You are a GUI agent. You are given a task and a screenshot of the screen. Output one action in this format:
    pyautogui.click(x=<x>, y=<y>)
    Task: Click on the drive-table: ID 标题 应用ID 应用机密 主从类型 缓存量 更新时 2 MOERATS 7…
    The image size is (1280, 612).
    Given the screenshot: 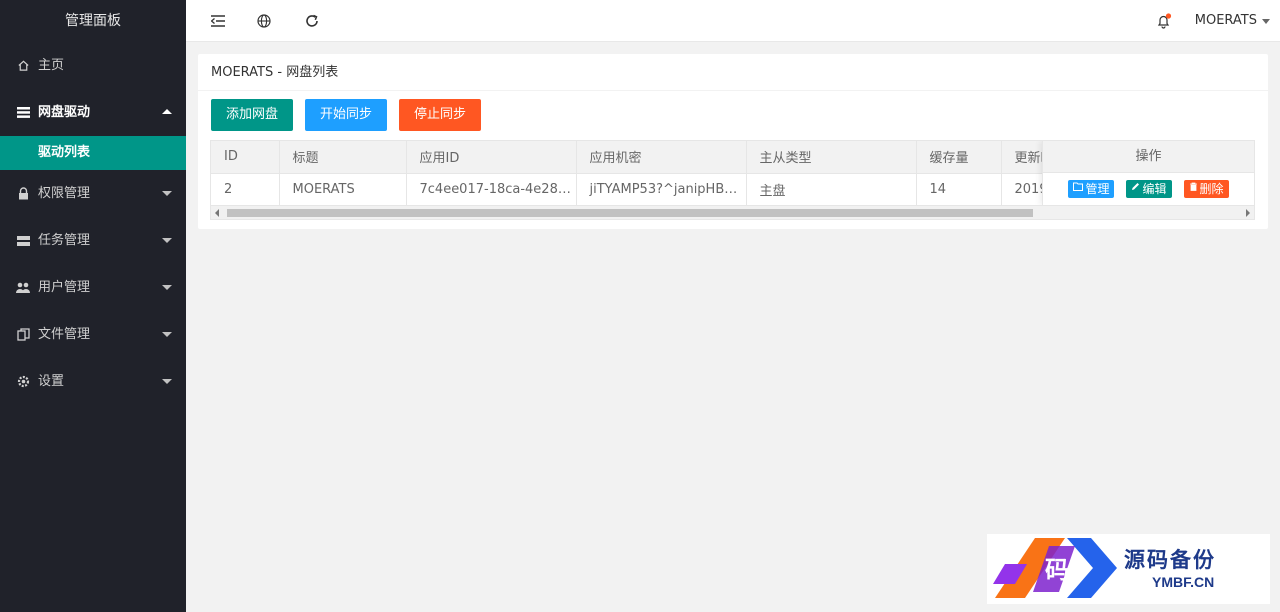 What is the action you would take?
    pyautogui.click(x=732, y=180)
    